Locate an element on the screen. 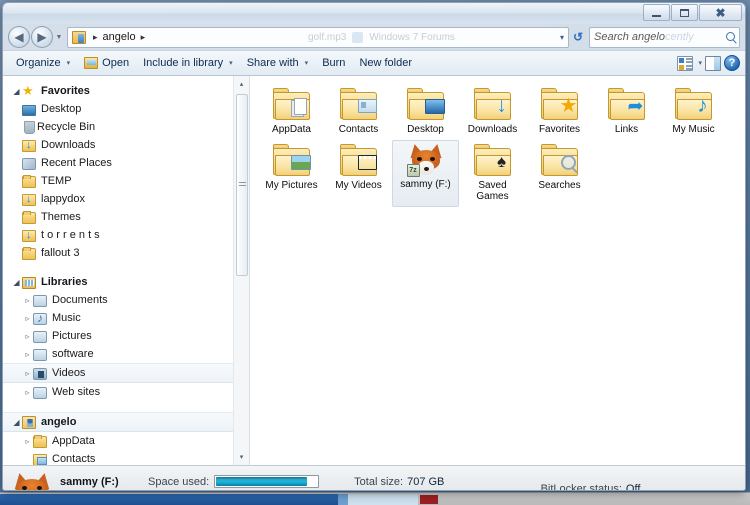 The image size is (750, 505). sidebar-section-angelo: ◢ angelo is located at coordinates (126, 422).